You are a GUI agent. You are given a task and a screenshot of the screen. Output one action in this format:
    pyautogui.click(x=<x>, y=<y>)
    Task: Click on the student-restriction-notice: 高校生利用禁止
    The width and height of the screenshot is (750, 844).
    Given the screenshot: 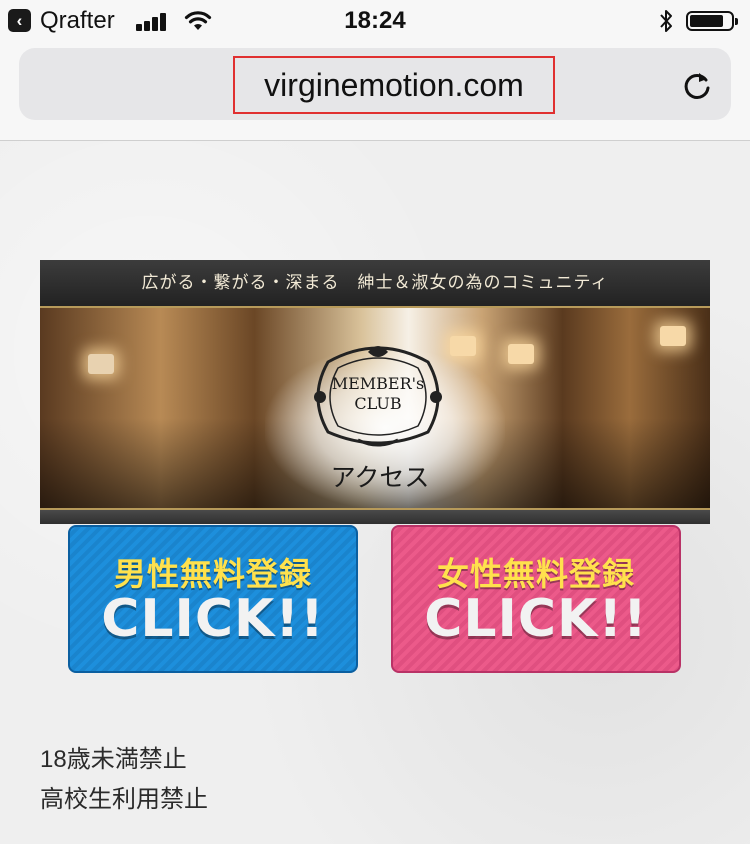 What is the action you would take?
    pyautogui.click(x=124, y=799)
    